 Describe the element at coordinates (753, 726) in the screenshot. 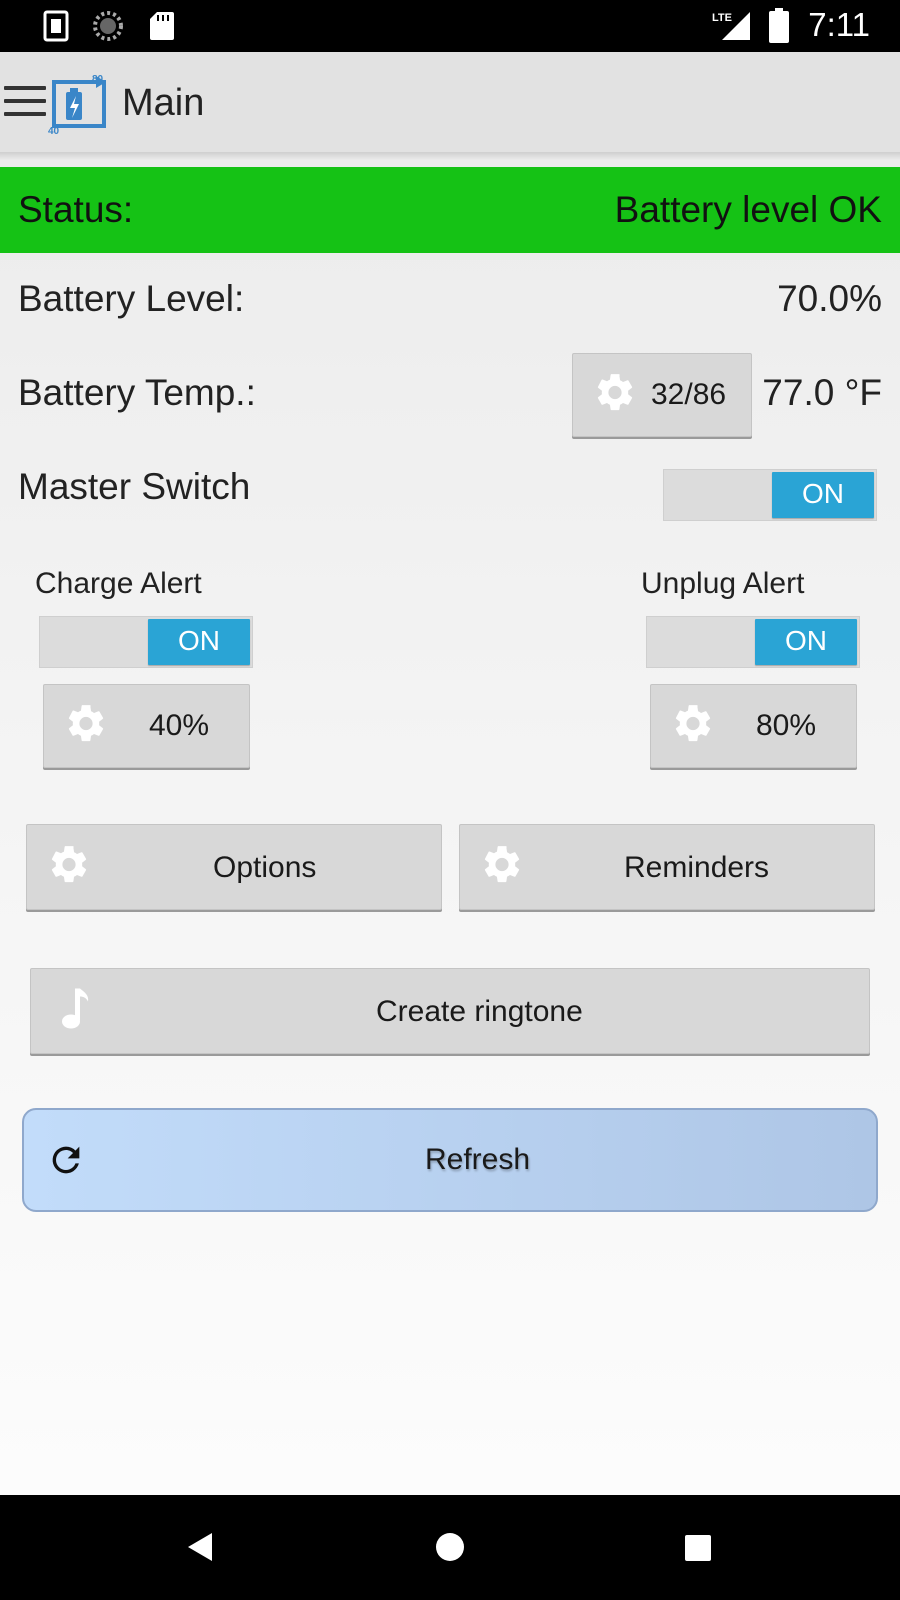

I see `unplug-level-button: 80%` at that location.